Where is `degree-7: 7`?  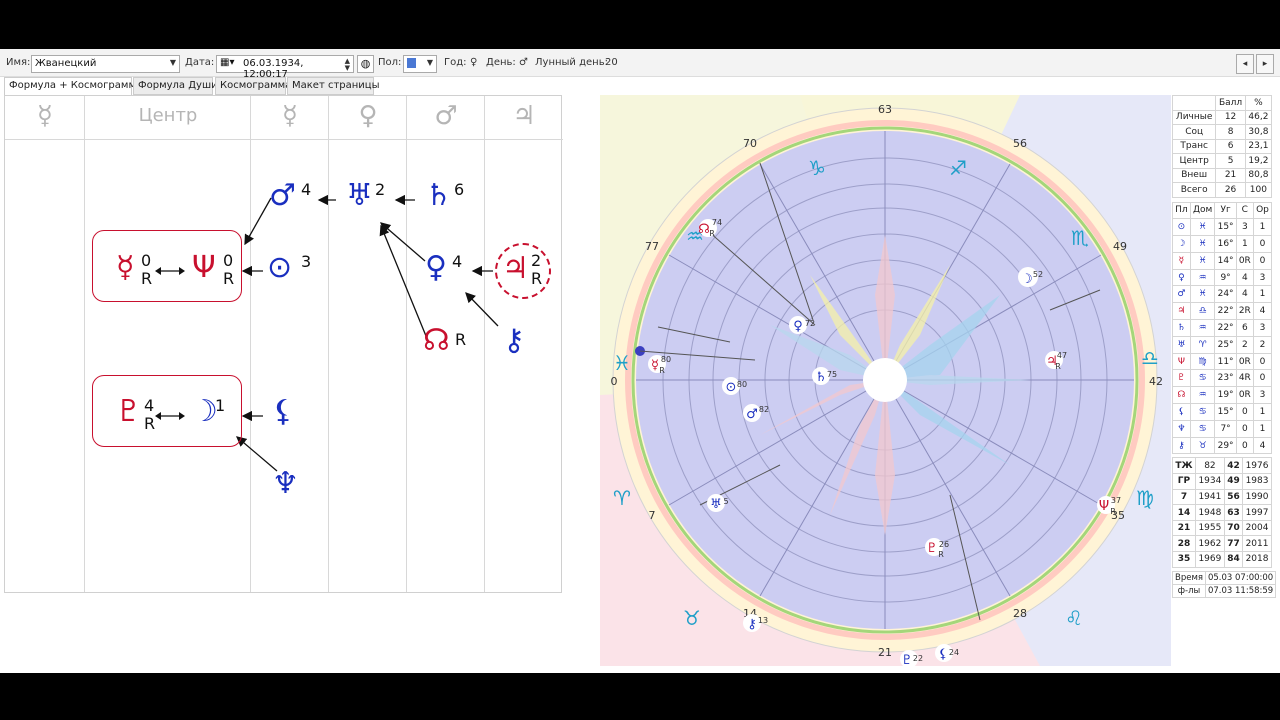 degree-7: 7 is located at coordinates (652, 515).